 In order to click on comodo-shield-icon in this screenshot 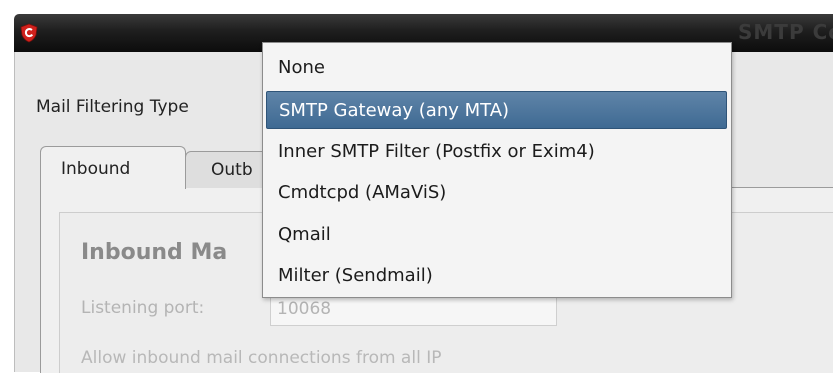, I will do `click(29, 33)`.